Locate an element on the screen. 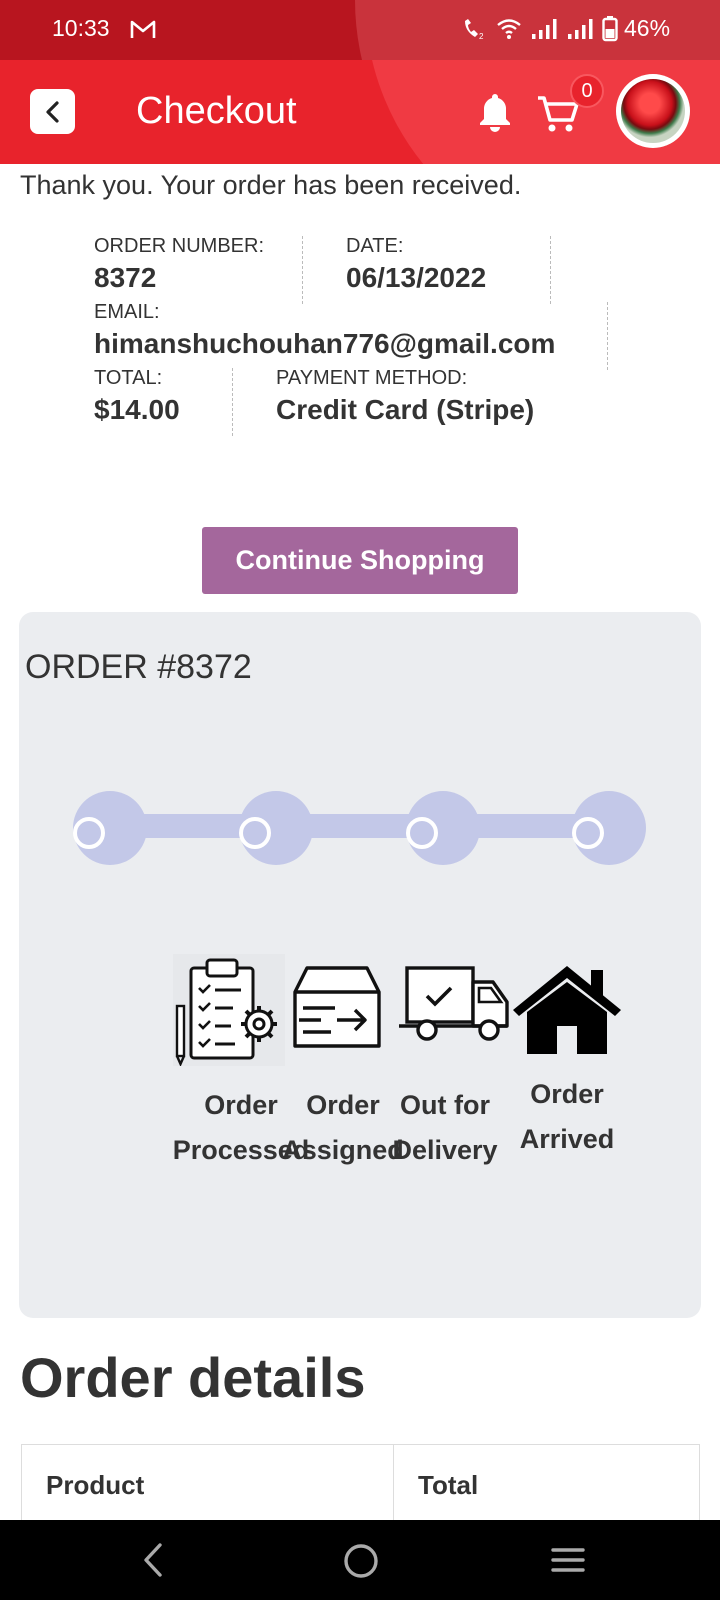 This screenshot has height=1600, width=720. battery-percent: 46% is located at coordinates (647, 28).